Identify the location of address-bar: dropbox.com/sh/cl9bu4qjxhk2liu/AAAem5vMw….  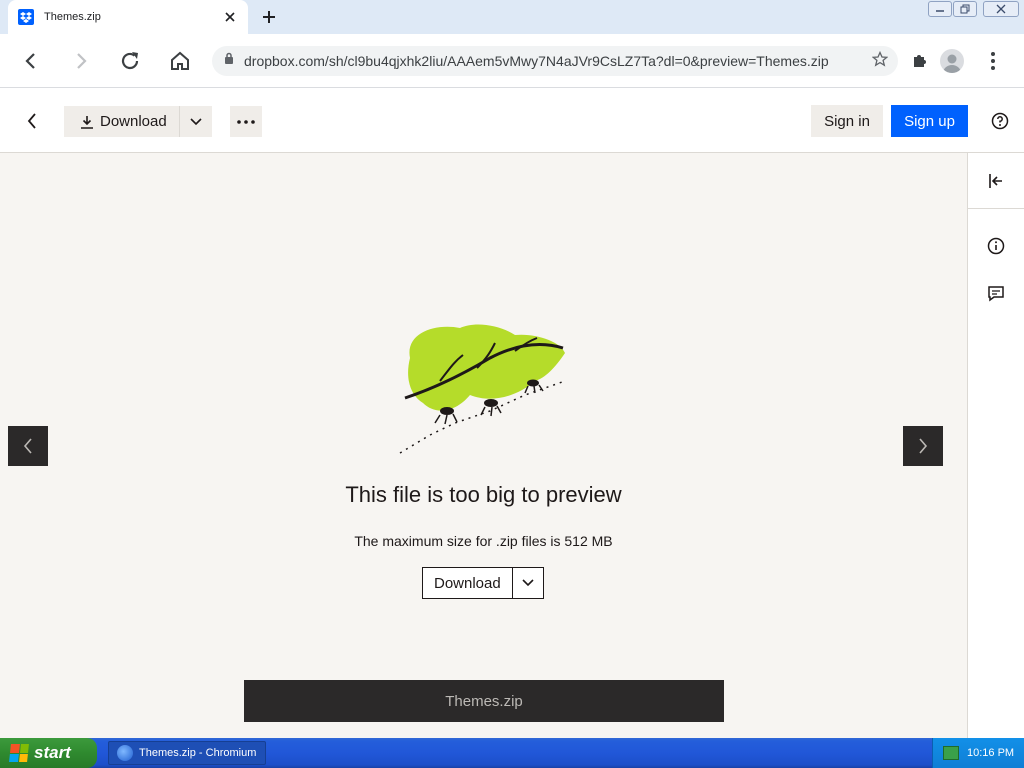
(555, 61).